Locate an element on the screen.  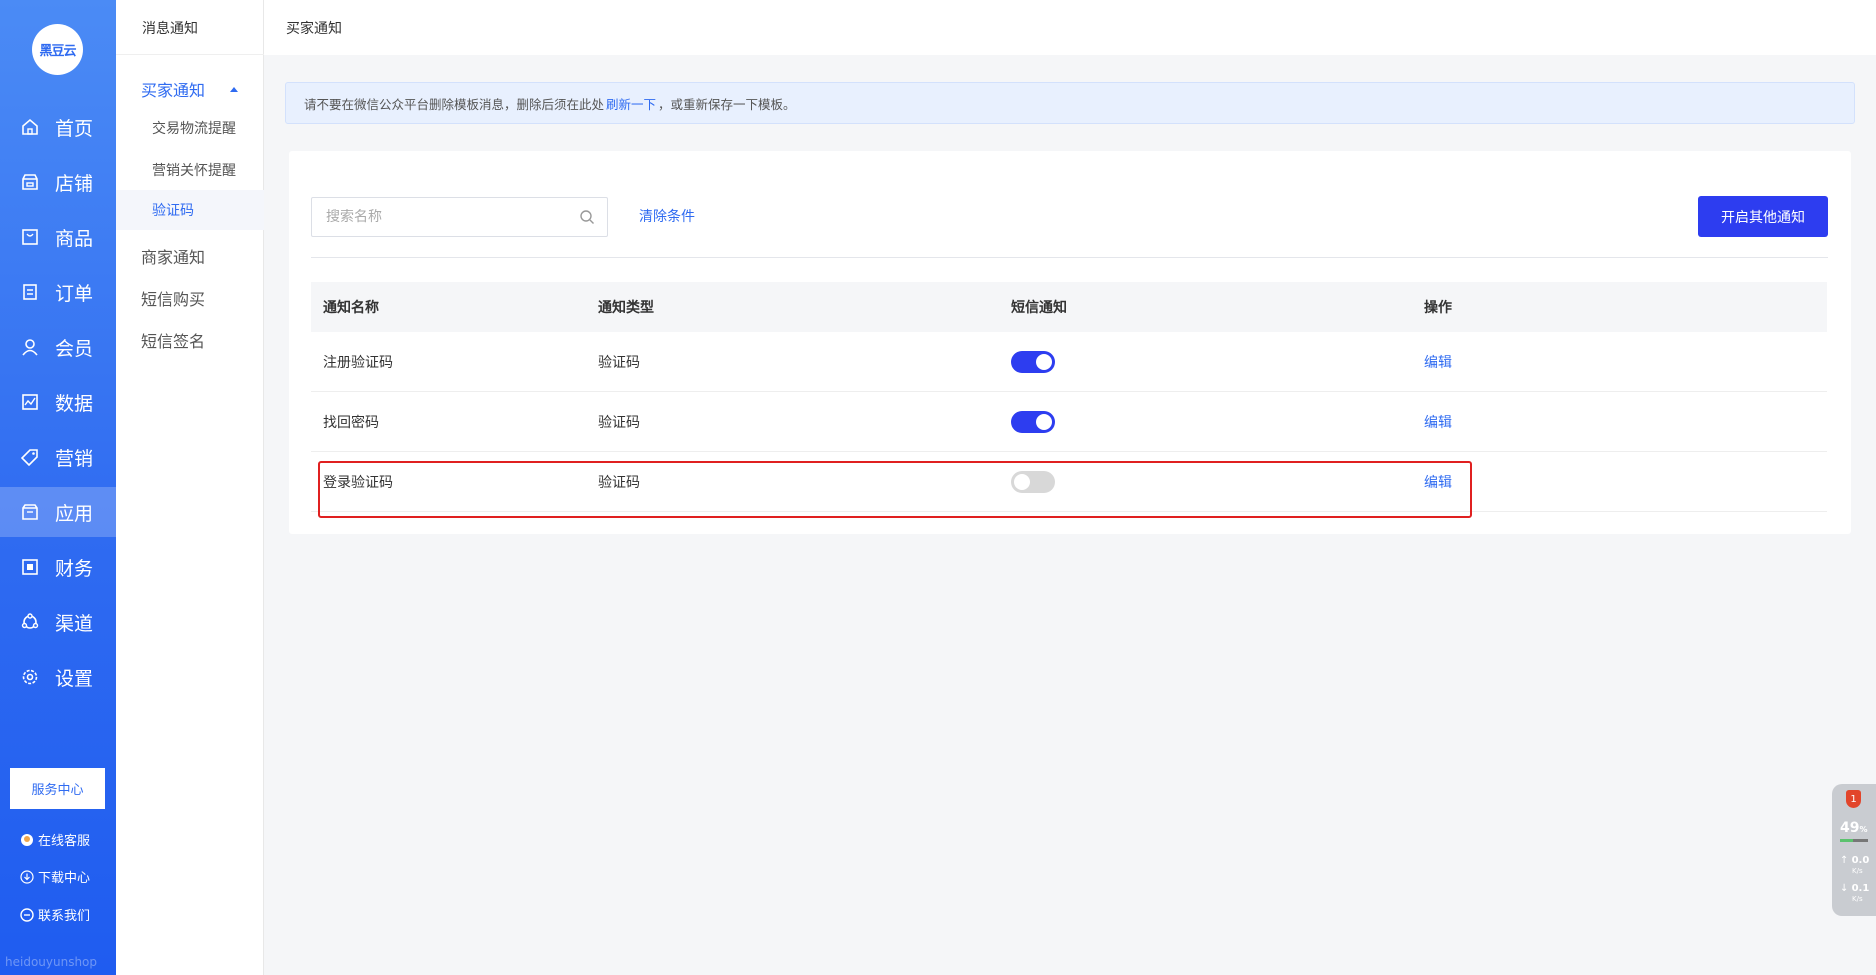
online-service-link: 在线客服 is located at coordinates (55, 839).